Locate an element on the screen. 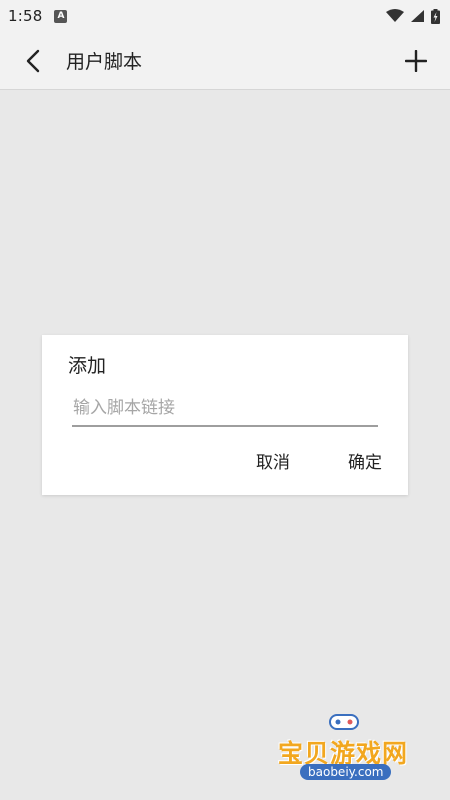 The height and width of the screenshot is (800, 450). plus-icon is located at coordinates (416, 60).